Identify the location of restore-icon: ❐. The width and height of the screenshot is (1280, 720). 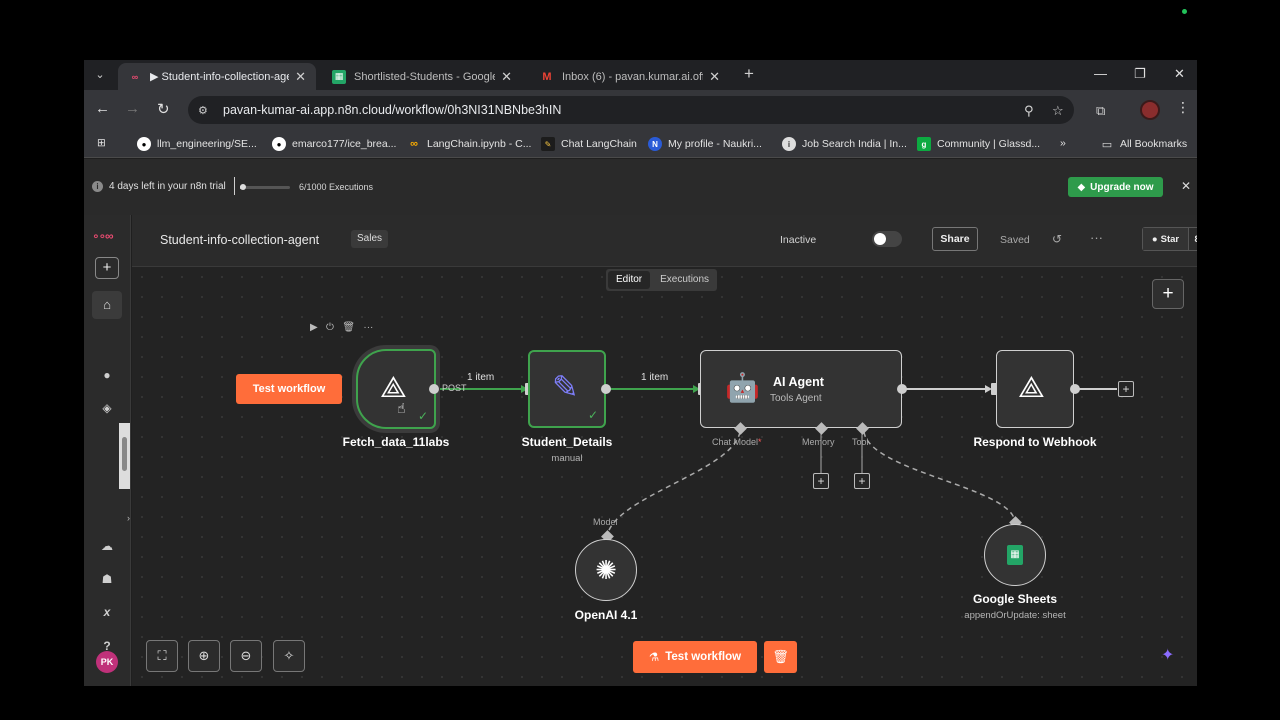
(1140, 74).